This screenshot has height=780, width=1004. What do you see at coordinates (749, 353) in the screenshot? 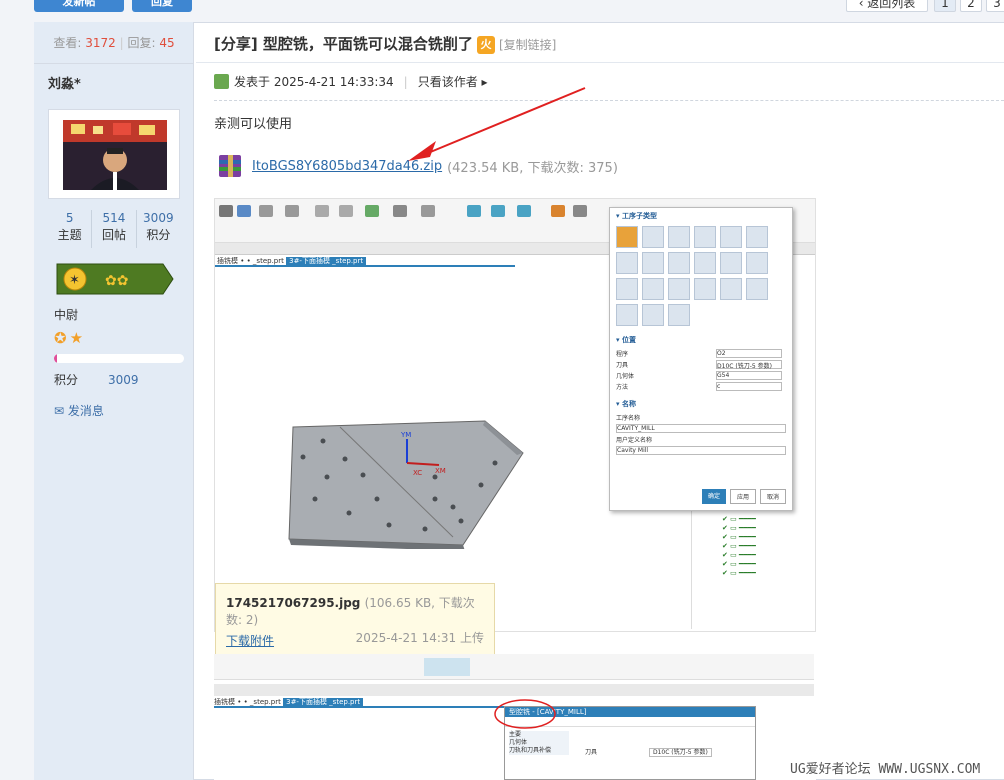
I see `program-select: O2` at bounding box center [749, 353].